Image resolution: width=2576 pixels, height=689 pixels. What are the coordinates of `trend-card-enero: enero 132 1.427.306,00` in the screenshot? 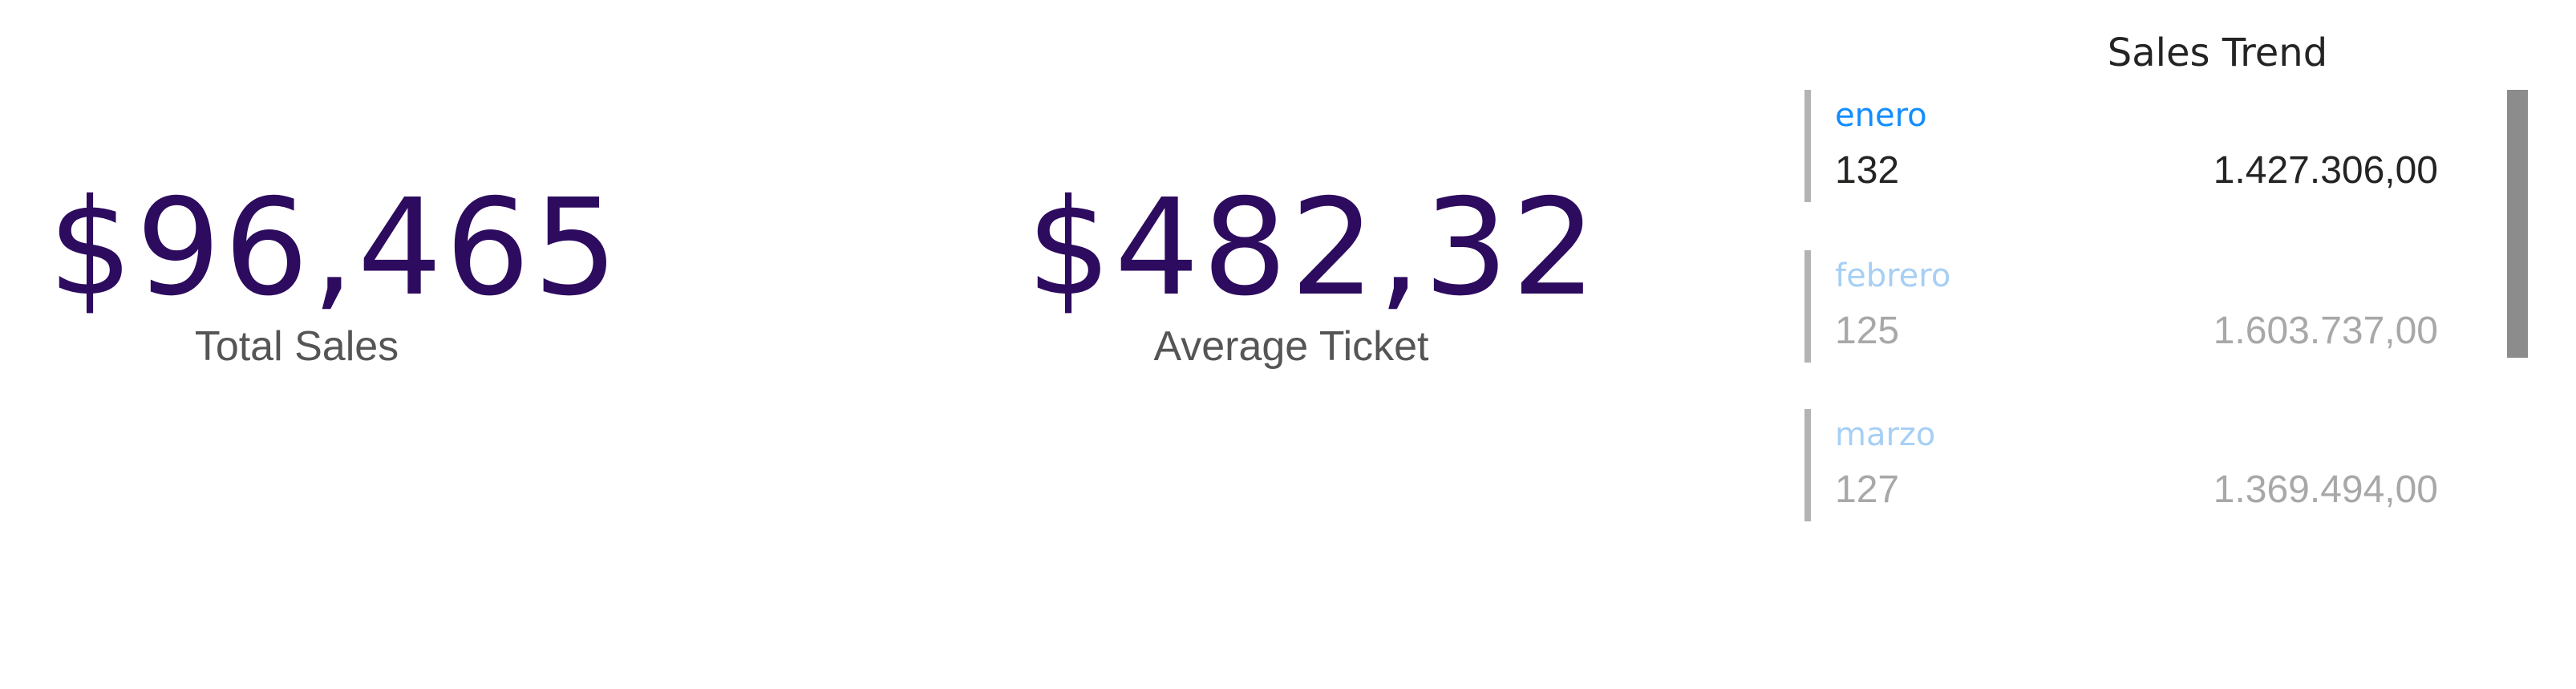 It's located at (2121, 146).